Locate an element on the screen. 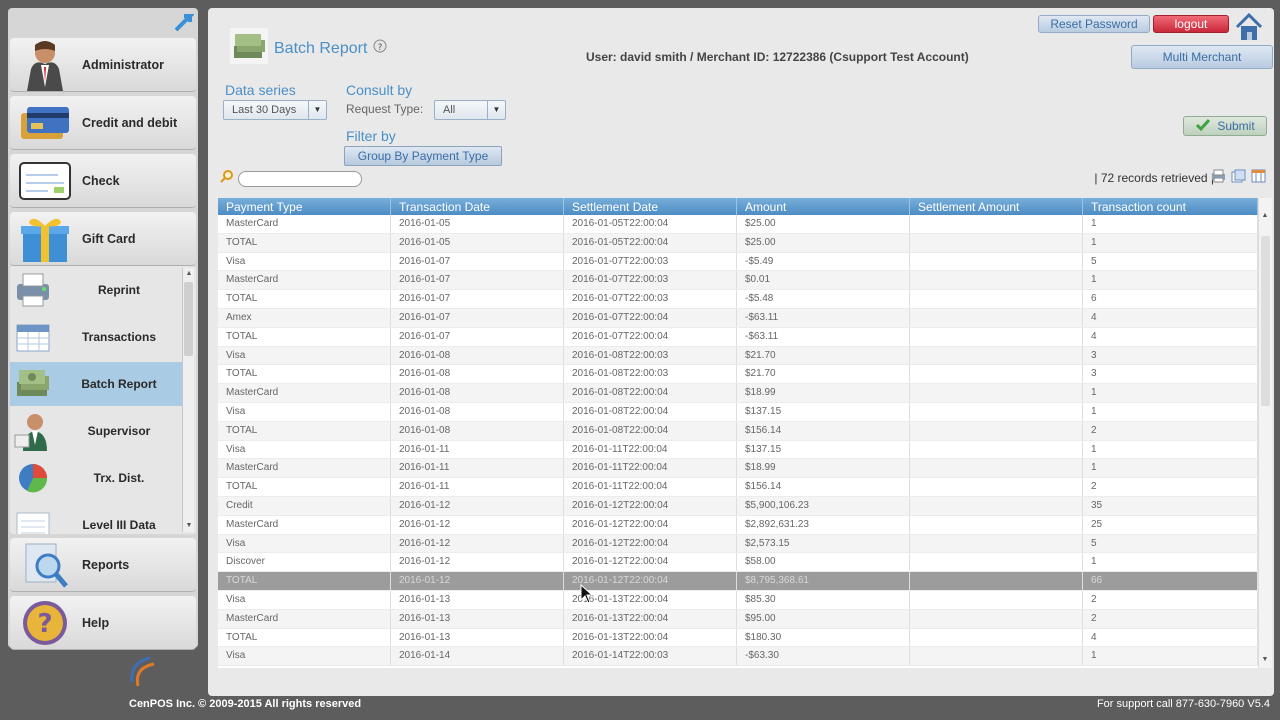  nav-transactions: Transactions is located at coordinates (96, 337).